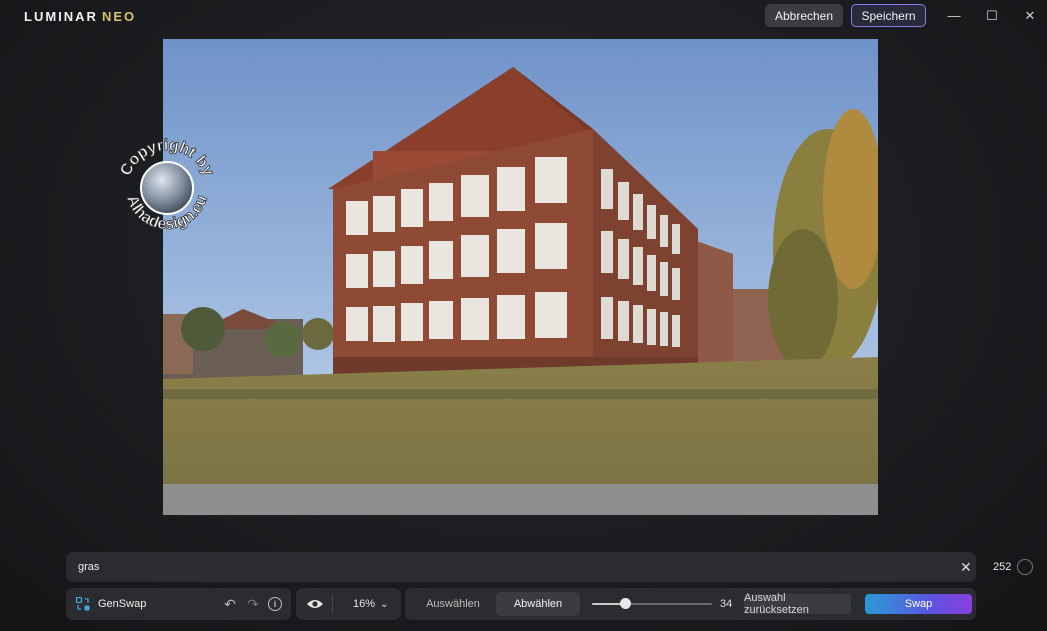 The width and height of the screenshot is (1047, 631). Describe the element at coordinates (364, 604) in the screenshot. I see `zoom-value: 16%` at that location.